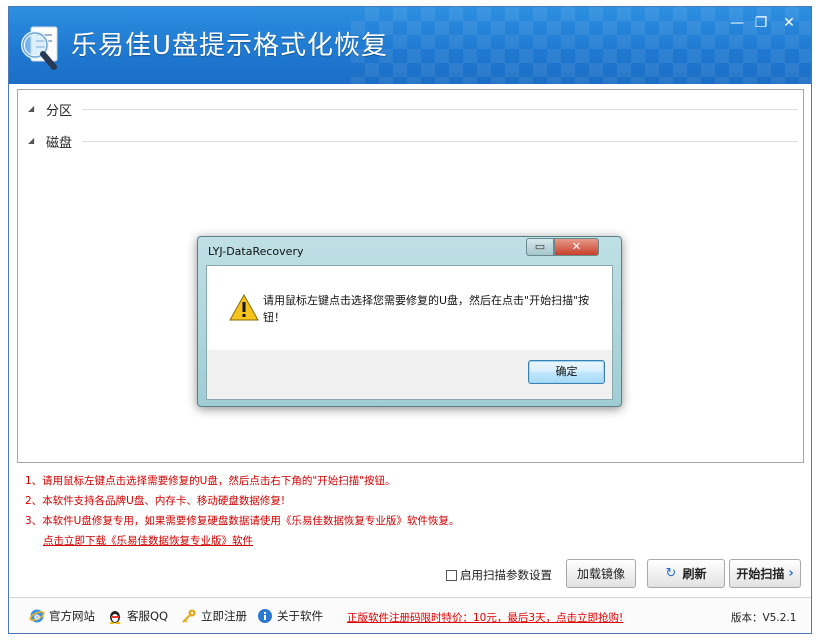 The width and height of the screenshot is (820, 642). I want to click on qq-penguin-icon, so click(115, 617).